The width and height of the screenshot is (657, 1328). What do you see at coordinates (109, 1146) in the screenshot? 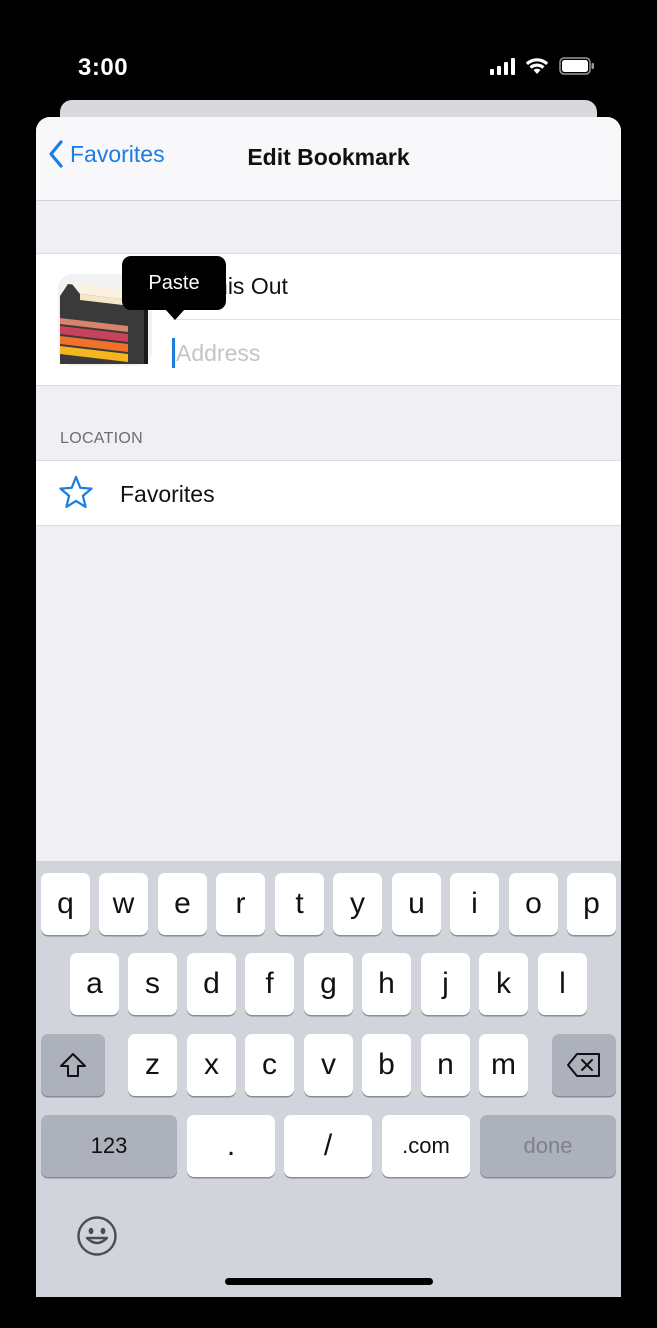
I see `numbers-key: 123` at bounding box center [109, 1146].